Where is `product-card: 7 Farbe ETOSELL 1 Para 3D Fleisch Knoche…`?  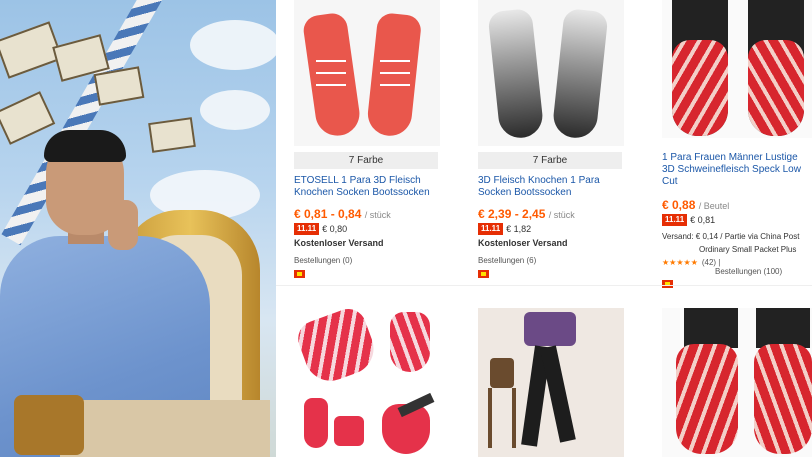
product-card: 7 Farbe ETOSELL 1 Para 3D Fleisch Knoche… is located at coordinates (380, 139).